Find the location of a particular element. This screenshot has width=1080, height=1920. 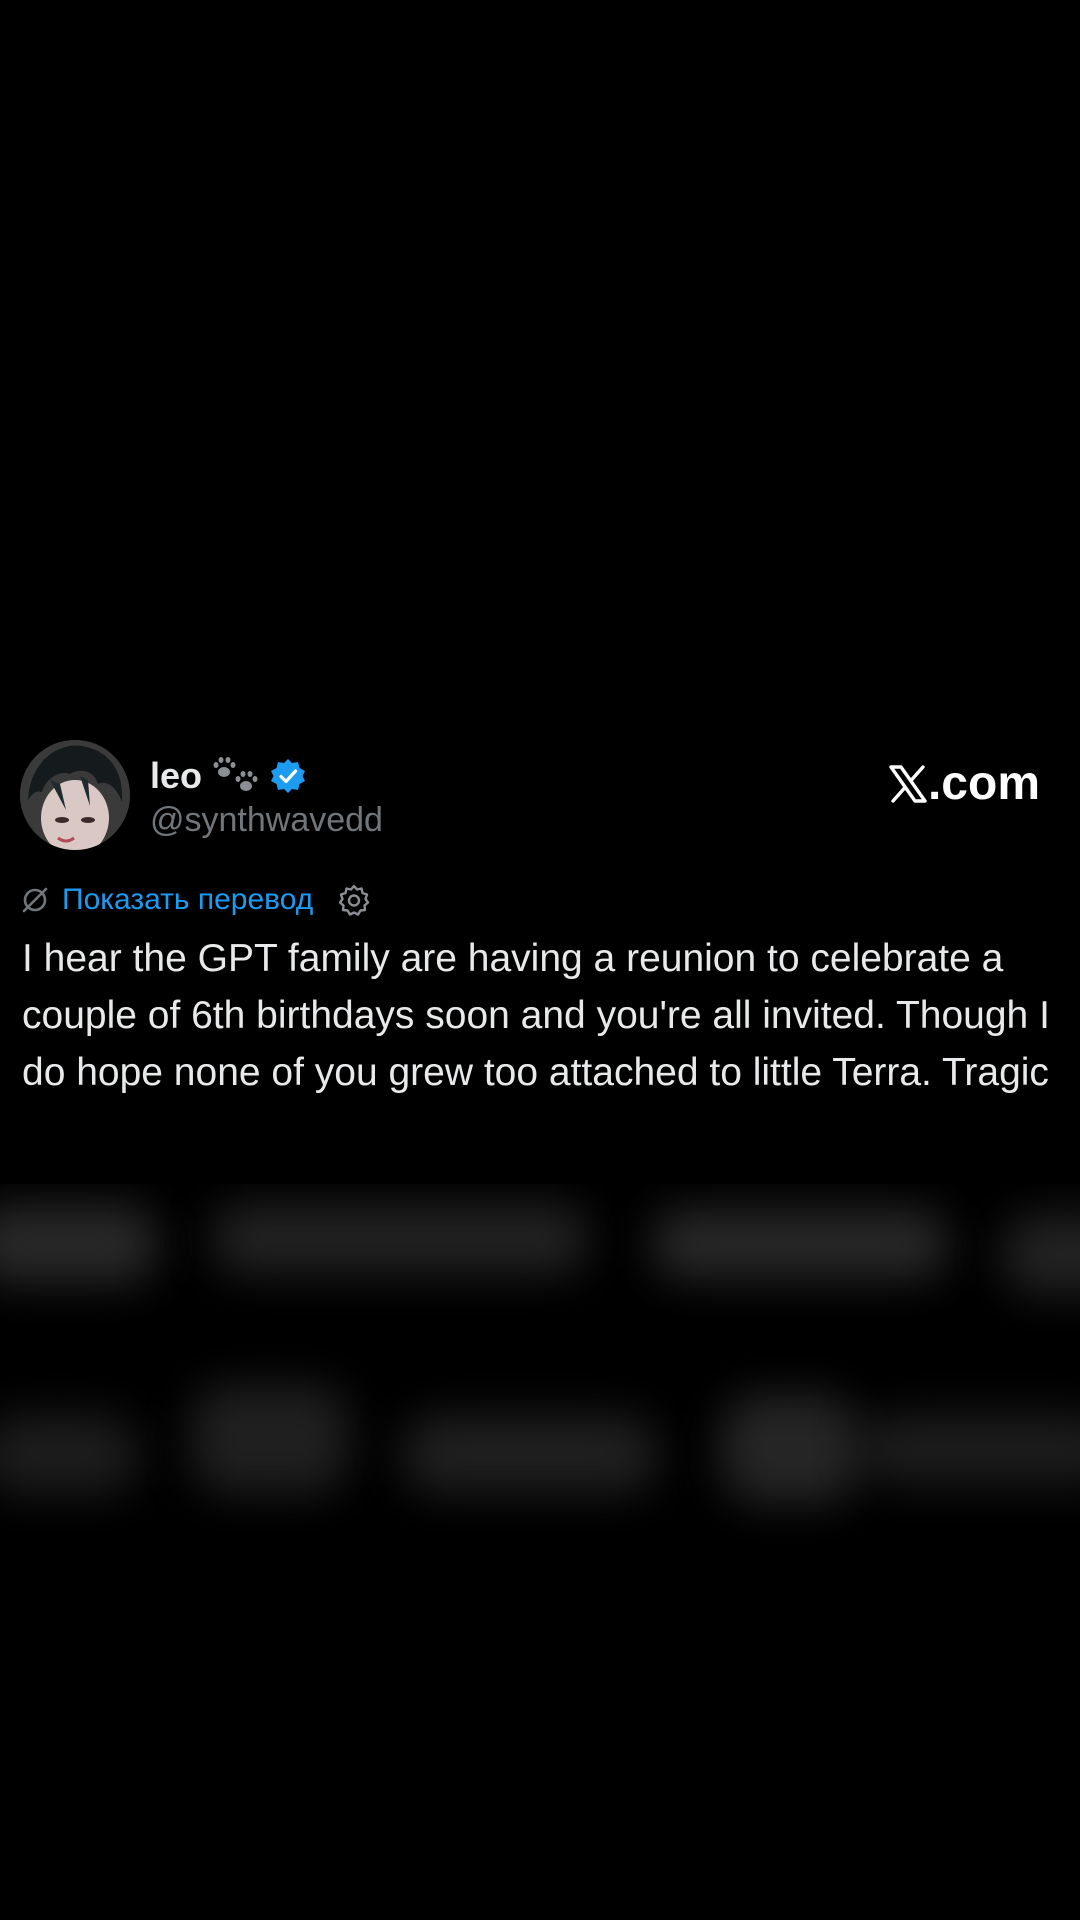

author-name-row: leo is located at coordinates (228, 776).